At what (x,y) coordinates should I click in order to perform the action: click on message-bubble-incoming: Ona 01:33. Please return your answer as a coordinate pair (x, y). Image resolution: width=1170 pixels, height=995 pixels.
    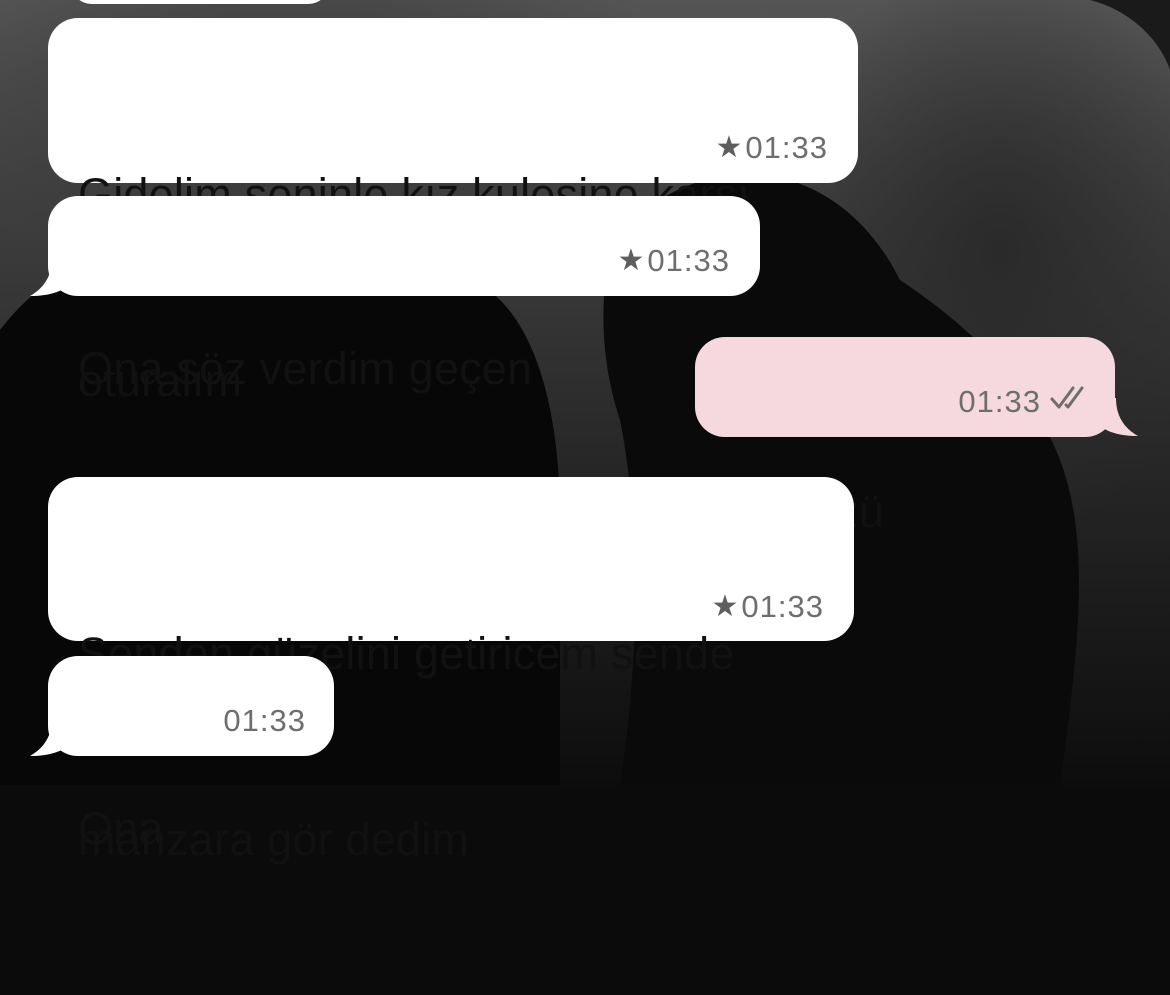
    Looking at the image, I should click on (191, 755).